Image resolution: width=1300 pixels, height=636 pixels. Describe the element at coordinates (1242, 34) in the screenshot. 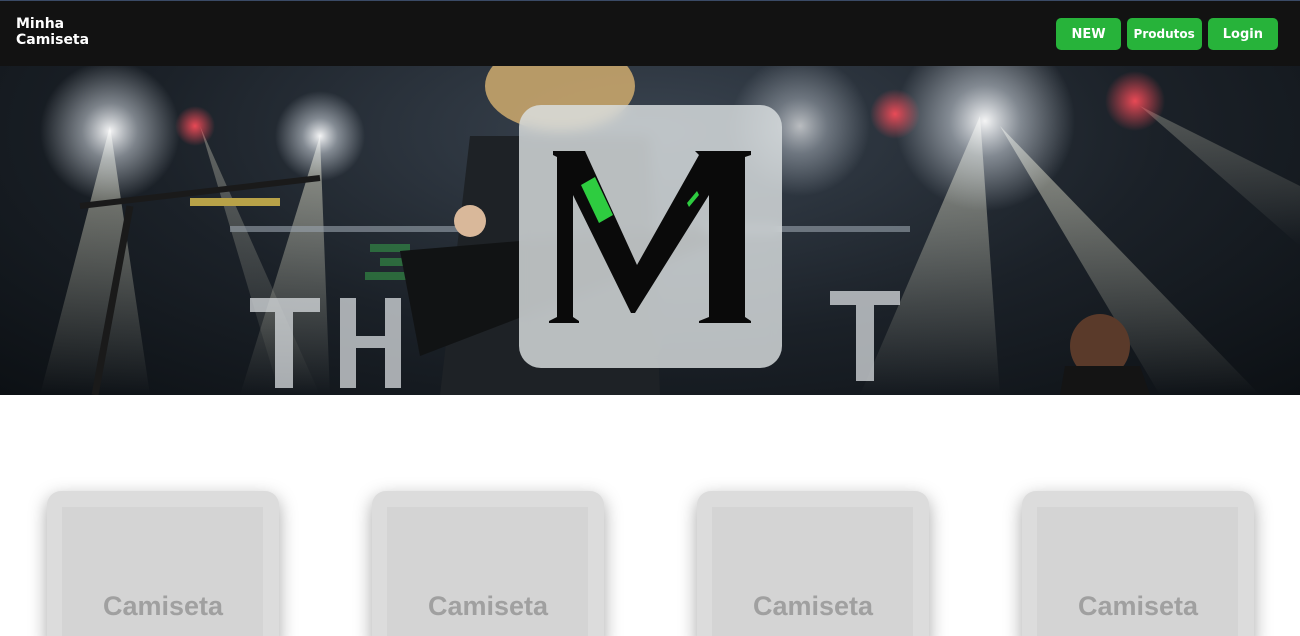

I see `login-button: Login` at that location.